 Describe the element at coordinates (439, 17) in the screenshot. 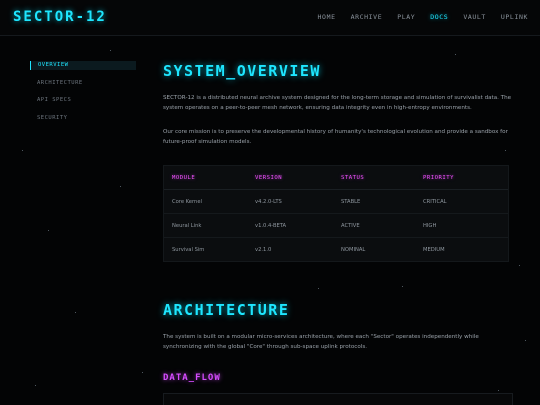

I see `nav-docs: DOCS` at that location.